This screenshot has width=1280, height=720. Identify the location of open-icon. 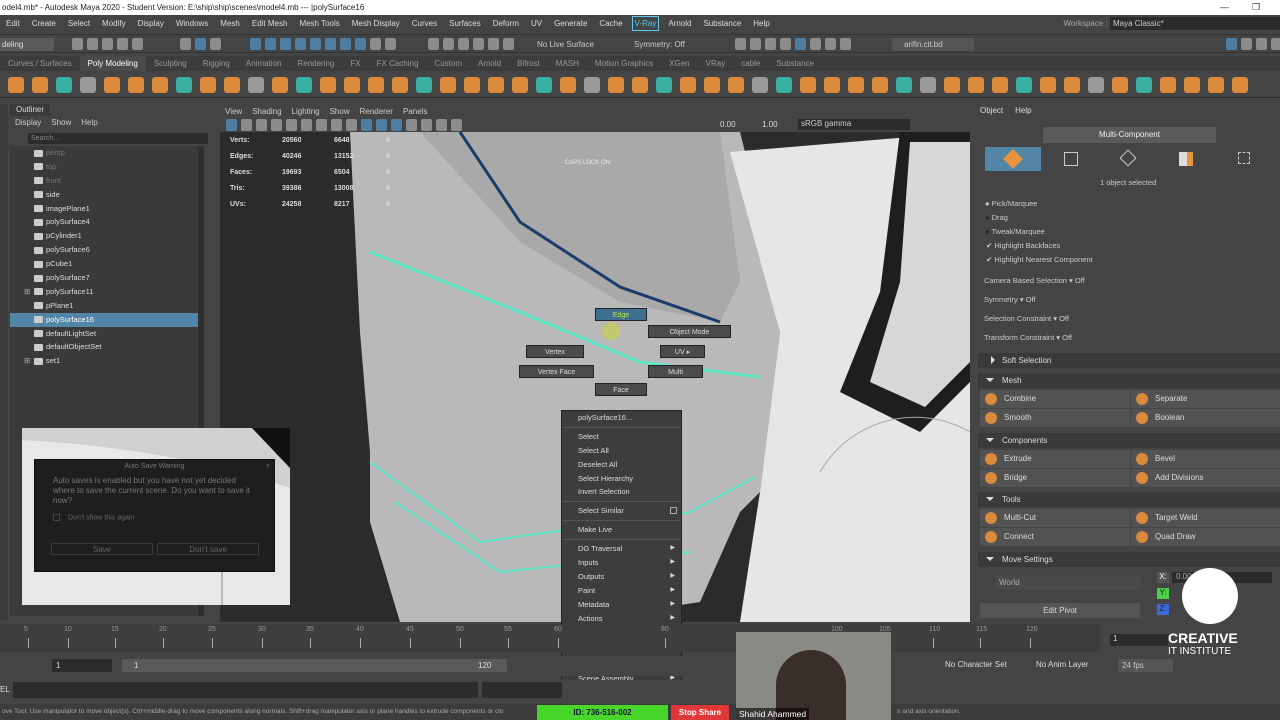
(92, 44).